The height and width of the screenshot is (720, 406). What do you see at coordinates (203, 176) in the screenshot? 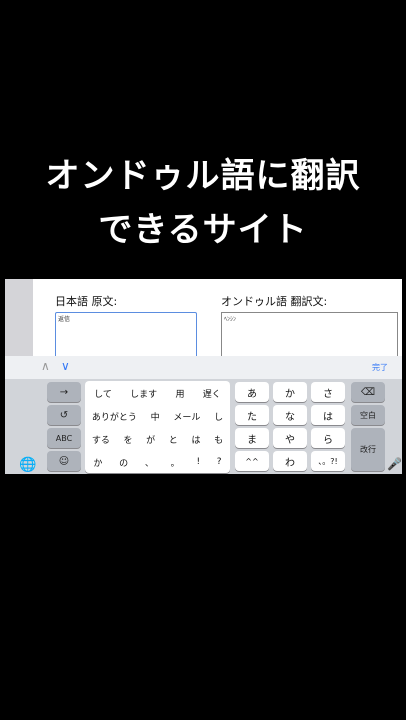
I see `headline-line1: オンドゥル語に翻訳` at bounding box center [203, 176].